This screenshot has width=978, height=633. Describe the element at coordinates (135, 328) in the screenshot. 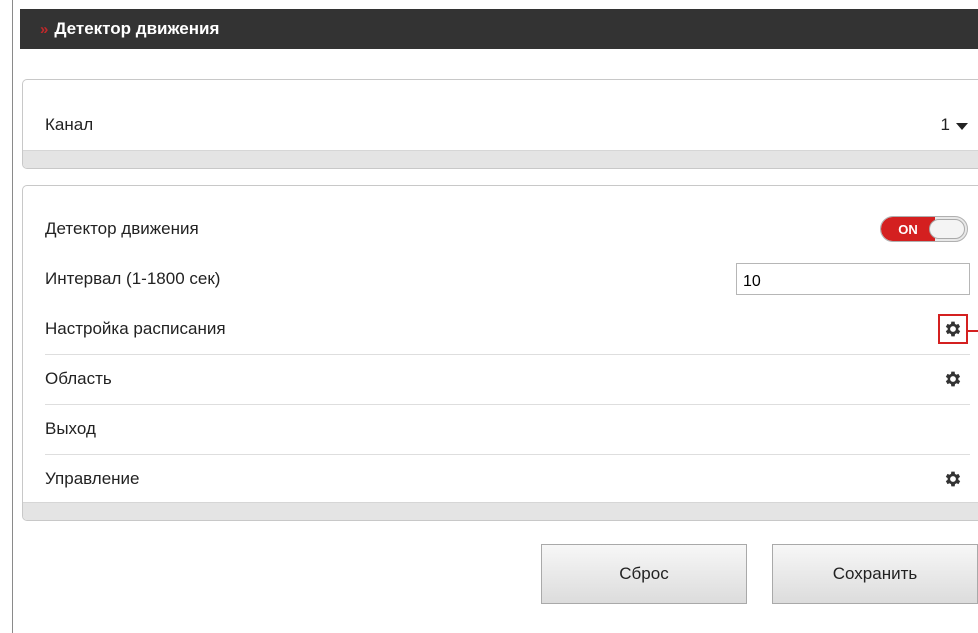

I see `schedule-label: Настройка расписания` at that location.